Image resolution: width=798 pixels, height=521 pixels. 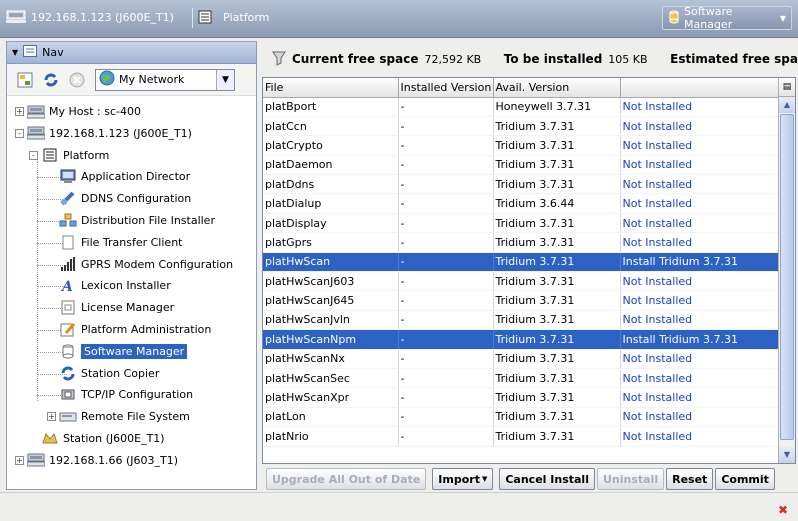 I want to click on cell-file: platDdns, so click(x=331, y=184).